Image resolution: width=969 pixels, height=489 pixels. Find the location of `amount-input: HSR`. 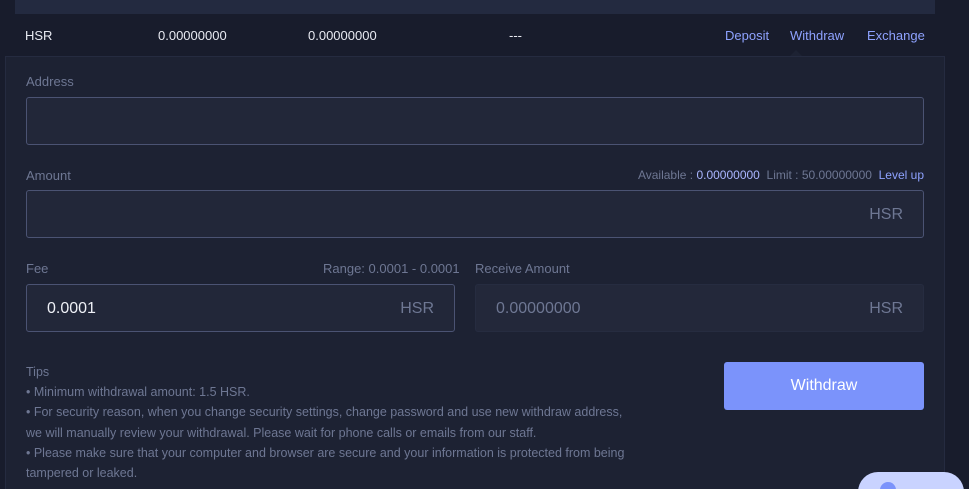

amount-input: HSR is located at coordinates (475, 214).